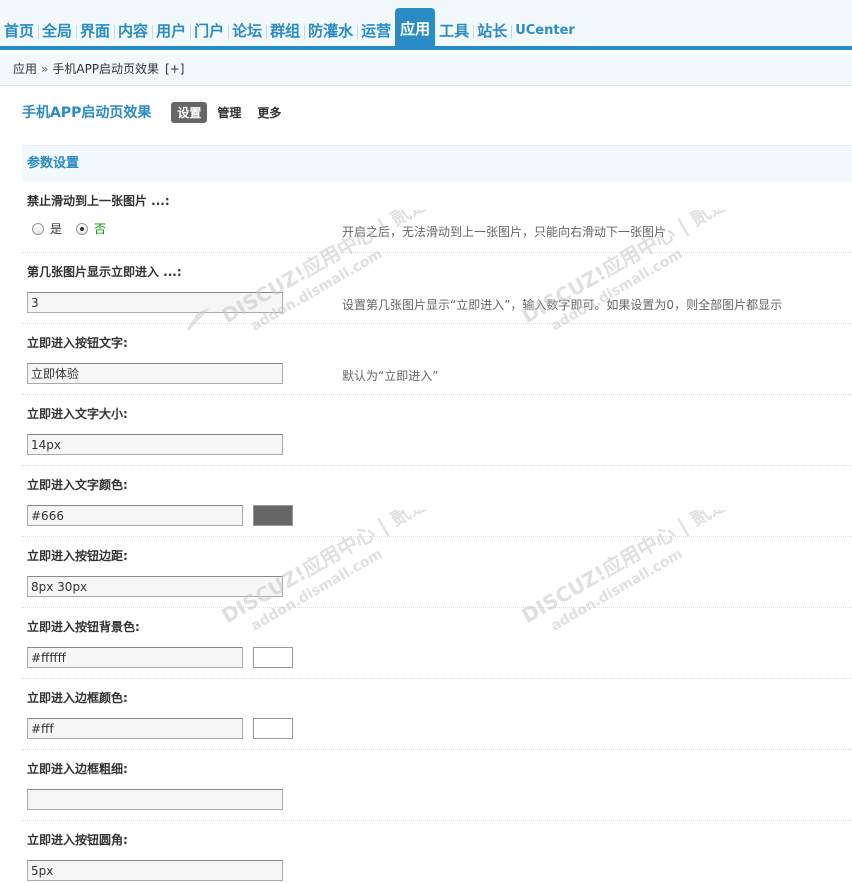 This screenshot has height=883, width=852. What do you see at coordinates (545, 31) in the screenshot?
I see `tab-ucenter: UCenter` at bounding box center [545, 31].